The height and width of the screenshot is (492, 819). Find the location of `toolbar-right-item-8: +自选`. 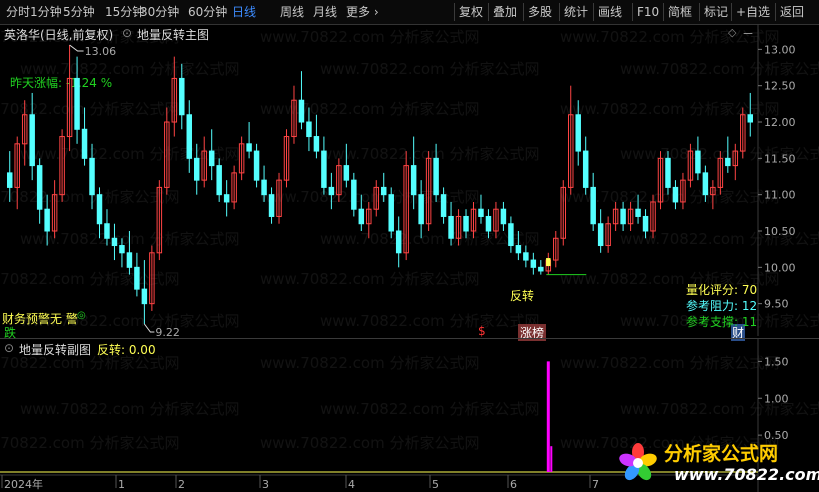

toolbar-right-item-8: +自选 is located at coordinates (753, 12).